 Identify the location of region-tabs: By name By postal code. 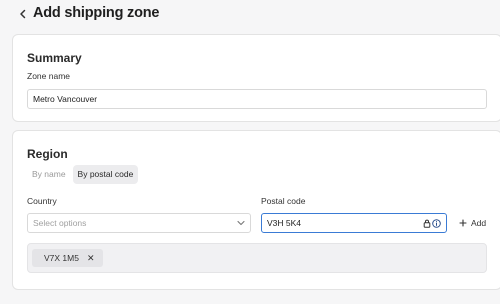
(83, 174).